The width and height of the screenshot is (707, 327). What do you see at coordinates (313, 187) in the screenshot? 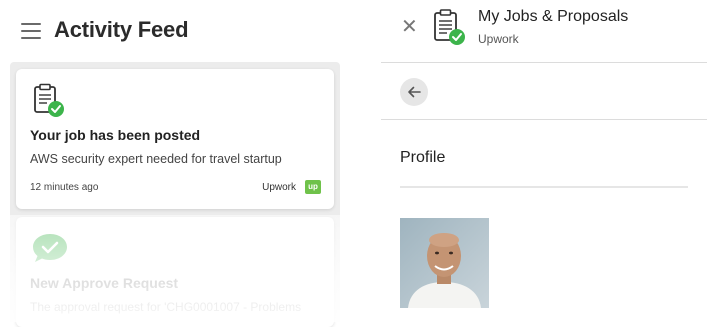
I see `upwork-logo-icon: up` at bounding box center [313, 187].